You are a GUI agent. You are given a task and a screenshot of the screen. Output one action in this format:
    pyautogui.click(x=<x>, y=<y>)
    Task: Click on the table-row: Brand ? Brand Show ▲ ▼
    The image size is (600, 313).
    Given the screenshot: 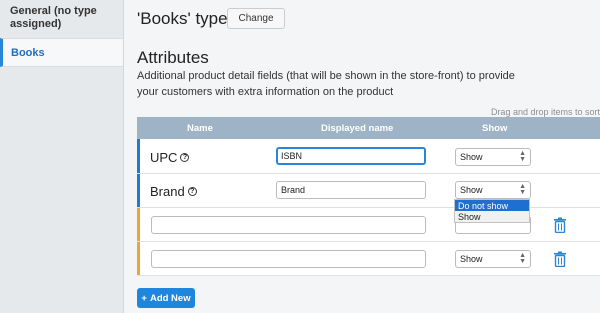 What is the action you would take?
    pyautogui.click(x=368, y=191)
    